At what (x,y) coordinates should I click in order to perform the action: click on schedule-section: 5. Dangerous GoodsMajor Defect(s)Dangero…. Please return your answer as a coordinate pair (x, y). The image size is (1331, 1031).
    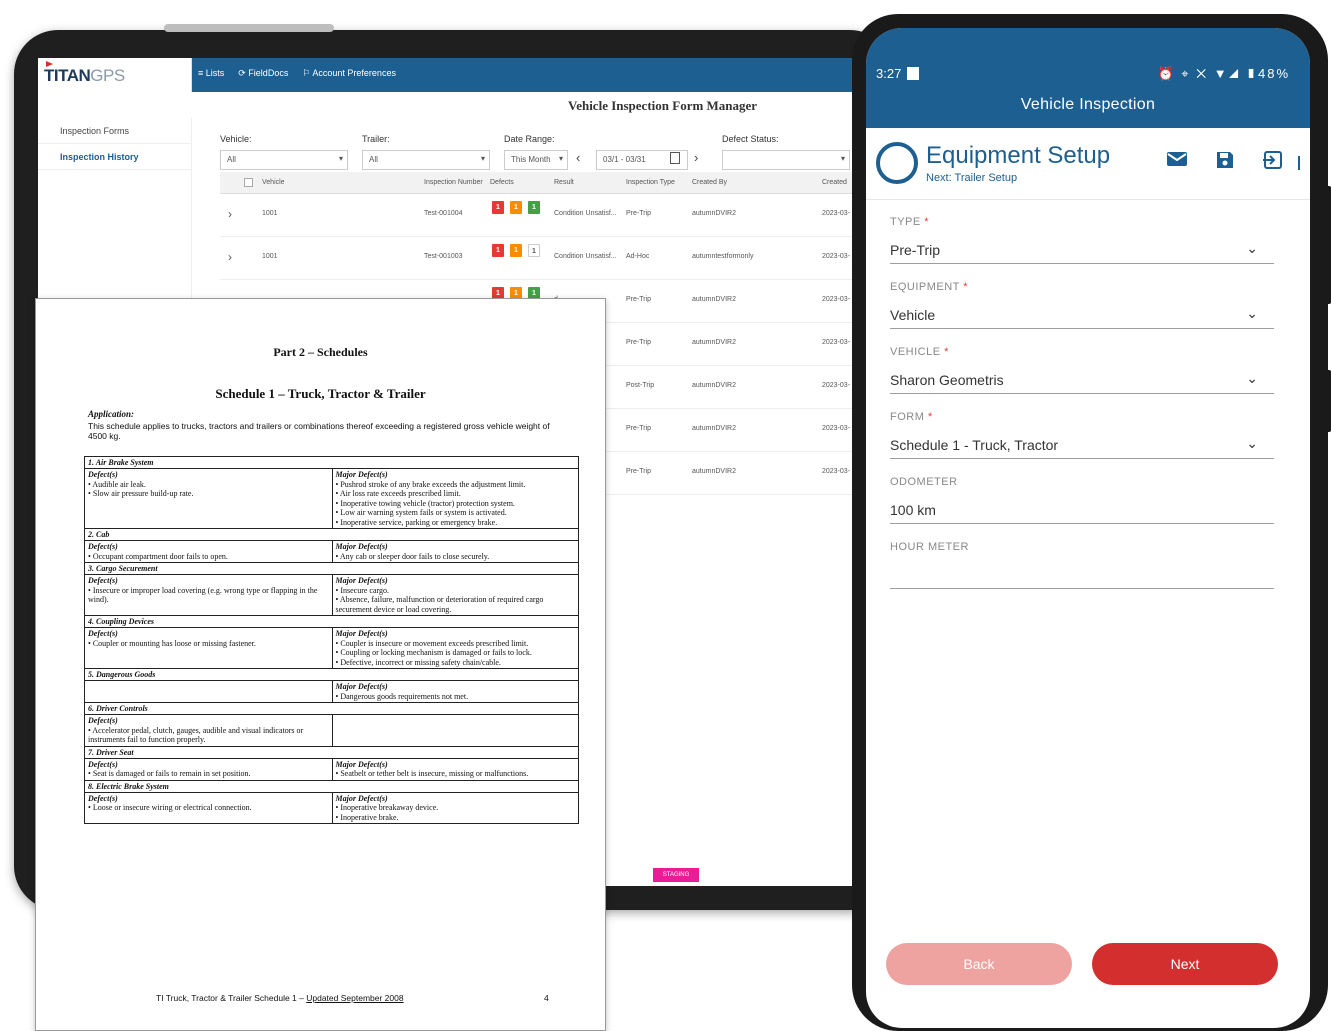
    Looking at the image, I should click on (331, 685).